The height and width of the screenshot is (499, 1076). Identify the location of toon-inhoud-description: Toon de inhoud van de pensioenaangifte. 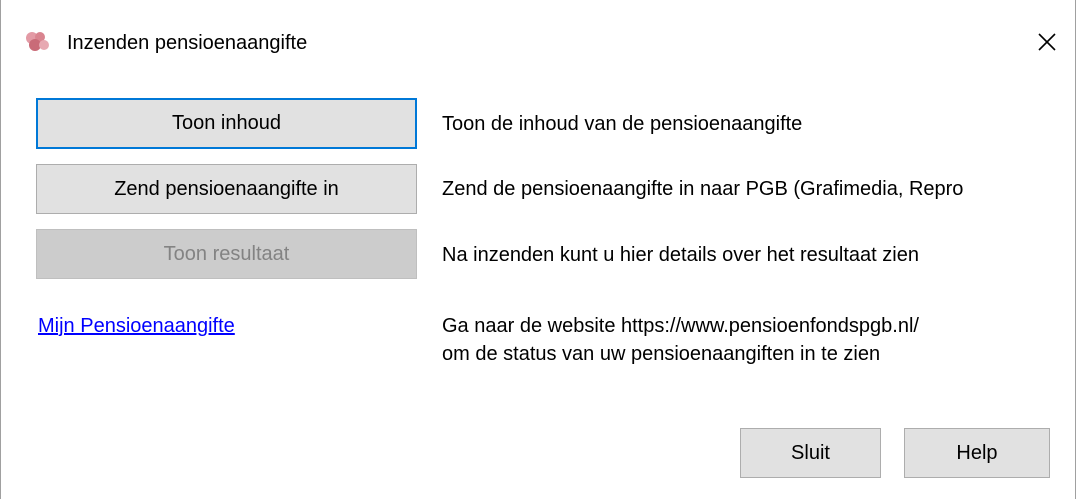
(622, 124).